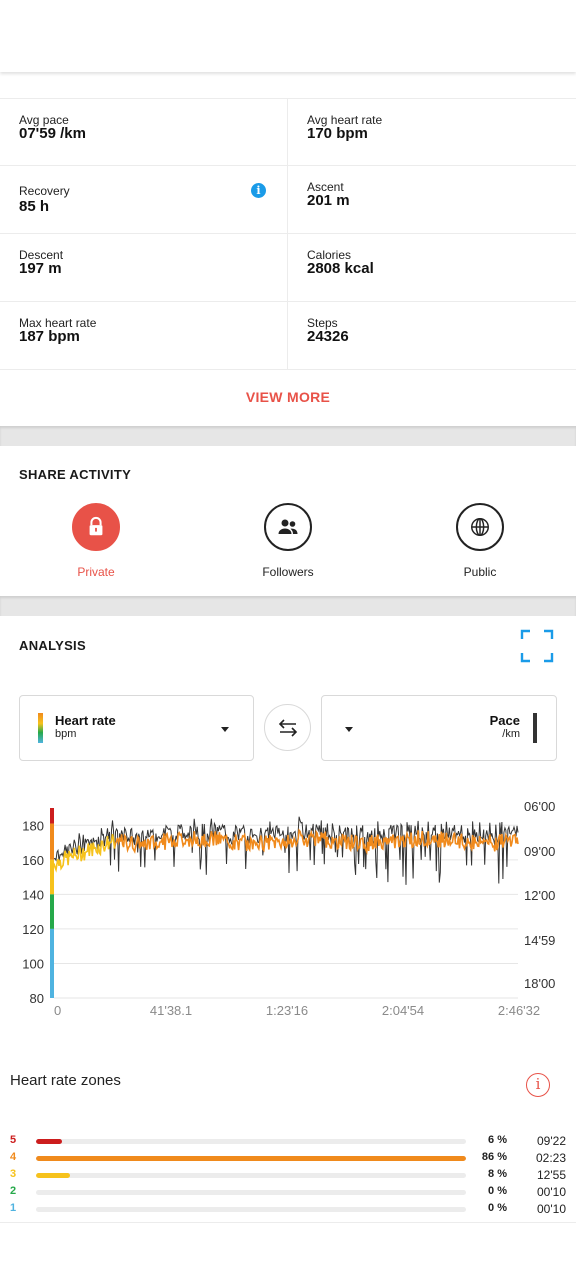 Image resolution: width=576 pixels, height=1280 pixels. I want to click on left-metric-selector: Heart rate bpm, so click(136, 728).